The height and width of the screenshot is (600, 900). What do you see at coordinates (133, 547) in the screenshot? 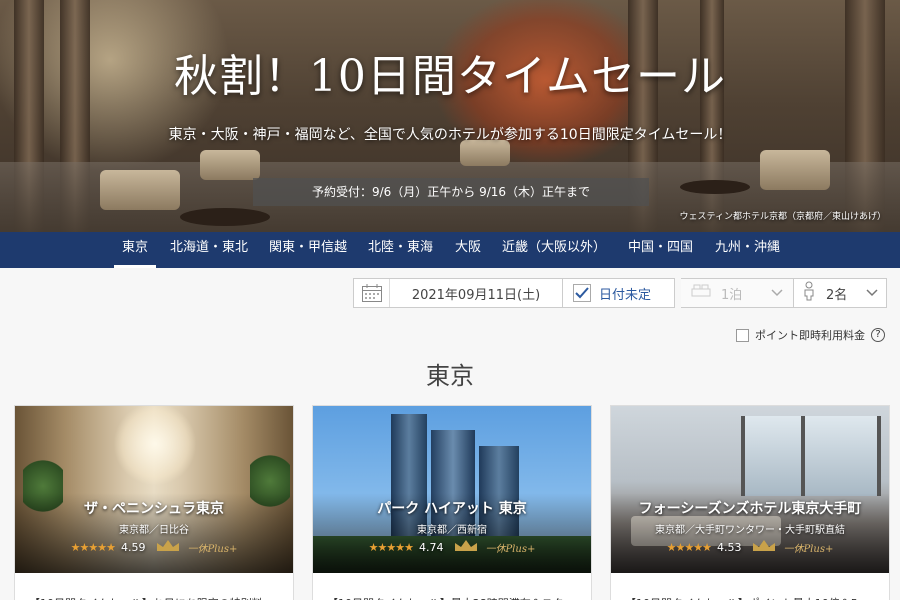
I see `rating-score: 4.59` at bounding box center [133, 547].